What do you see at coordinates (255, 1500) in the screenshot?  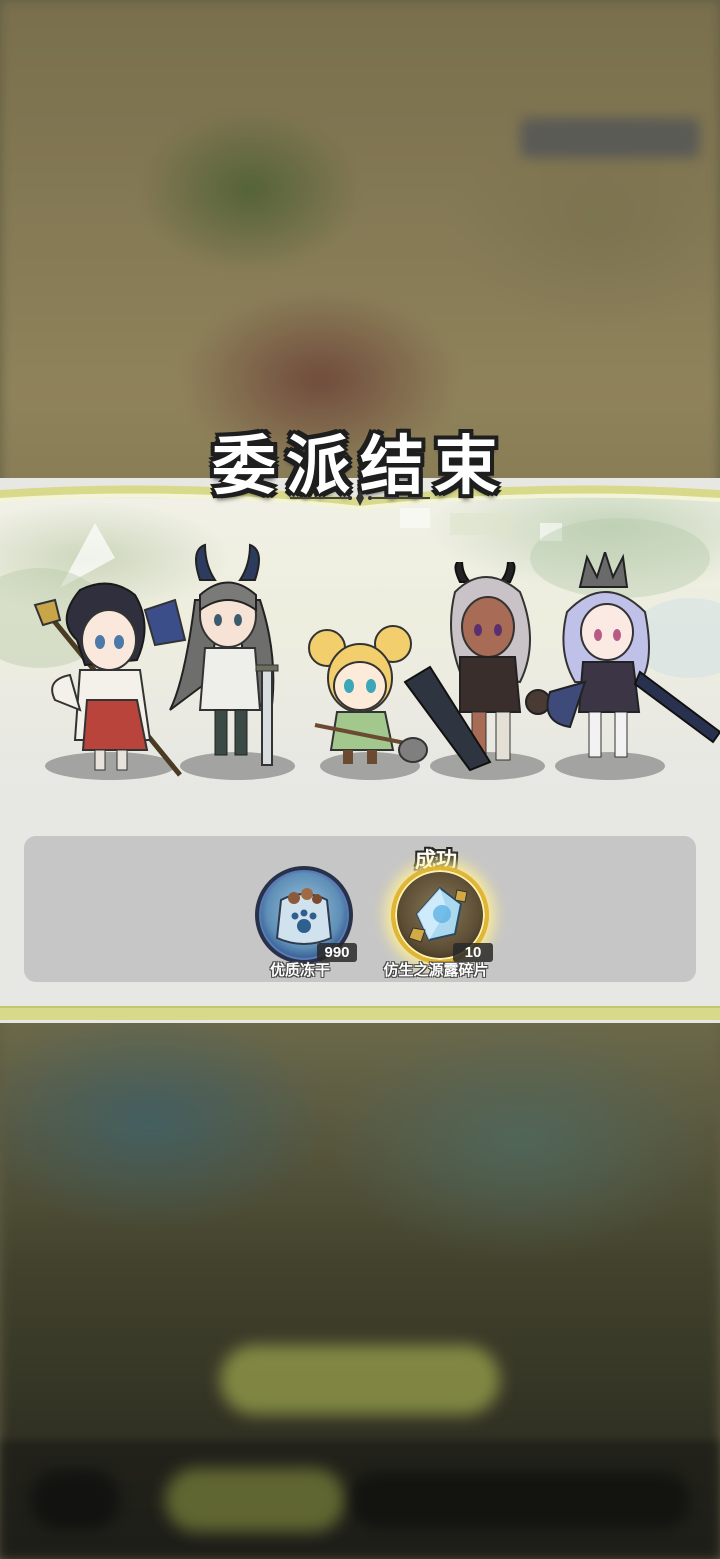 I see `background-bottom-button-center` at bounding box center [255, 1500].